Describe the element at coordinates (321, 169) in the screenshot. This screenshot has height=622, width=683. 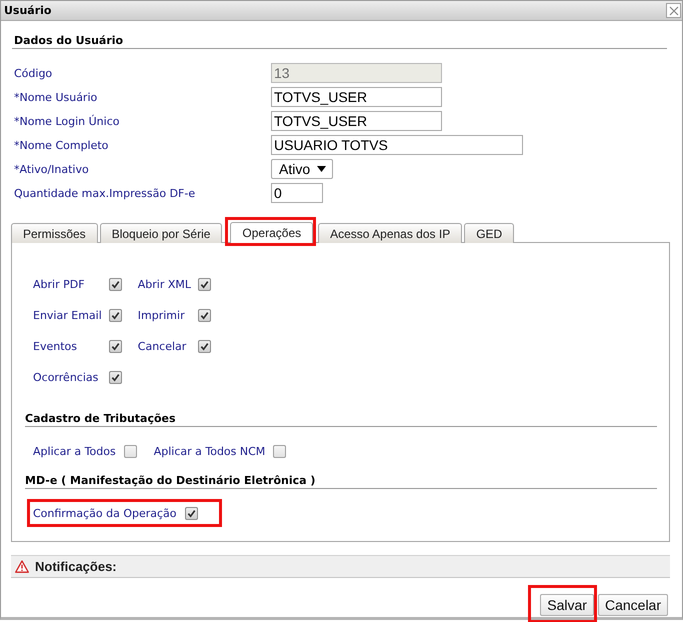
I see `caret-icon` at that location.